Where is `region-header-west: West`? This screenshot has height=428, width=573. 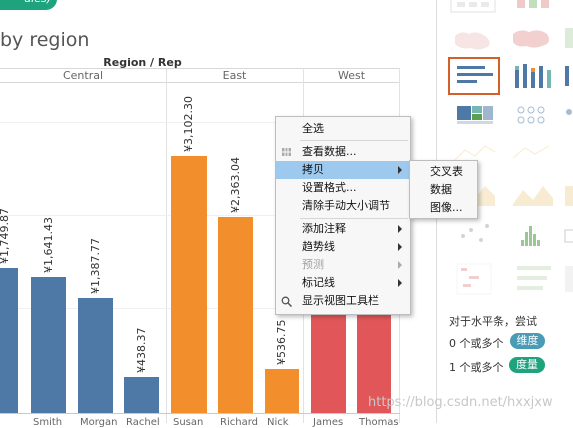
region-header-west: West is located at coordinates (351, 75).